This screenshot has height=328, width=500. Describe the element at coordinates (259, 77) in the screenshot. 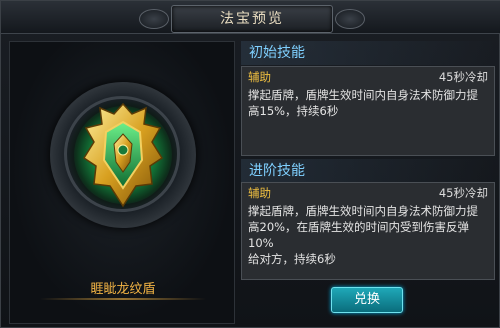

I see `initial-skill-tag: 辅助` at that location.